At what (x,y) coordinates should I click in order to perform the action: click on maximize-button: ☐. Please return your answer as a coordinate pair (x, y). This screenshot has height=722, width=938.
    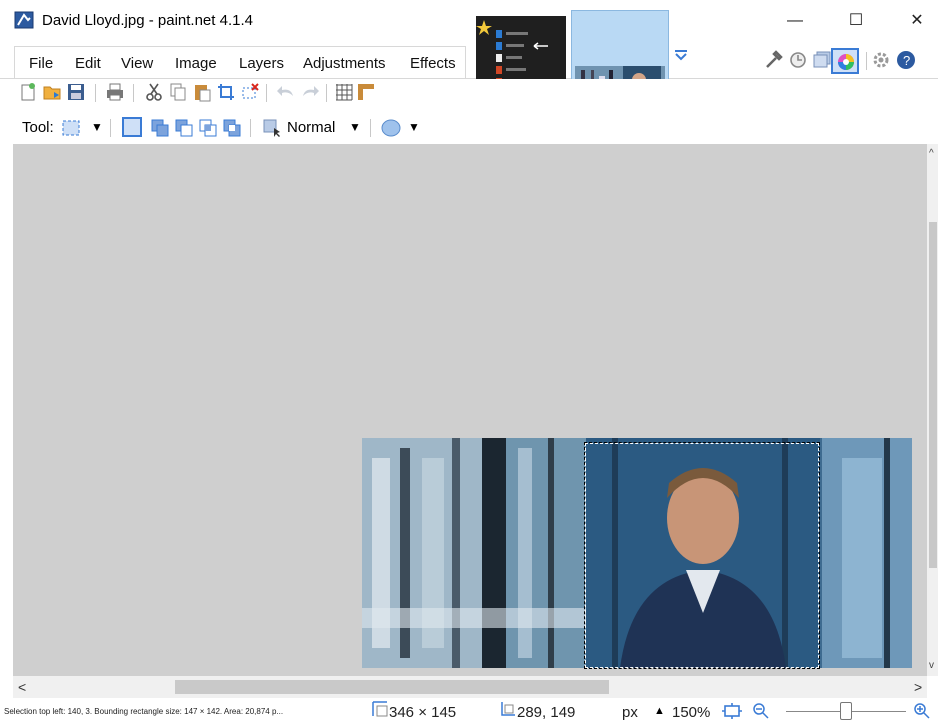
    Looking at the image, I should click on (856, 21).